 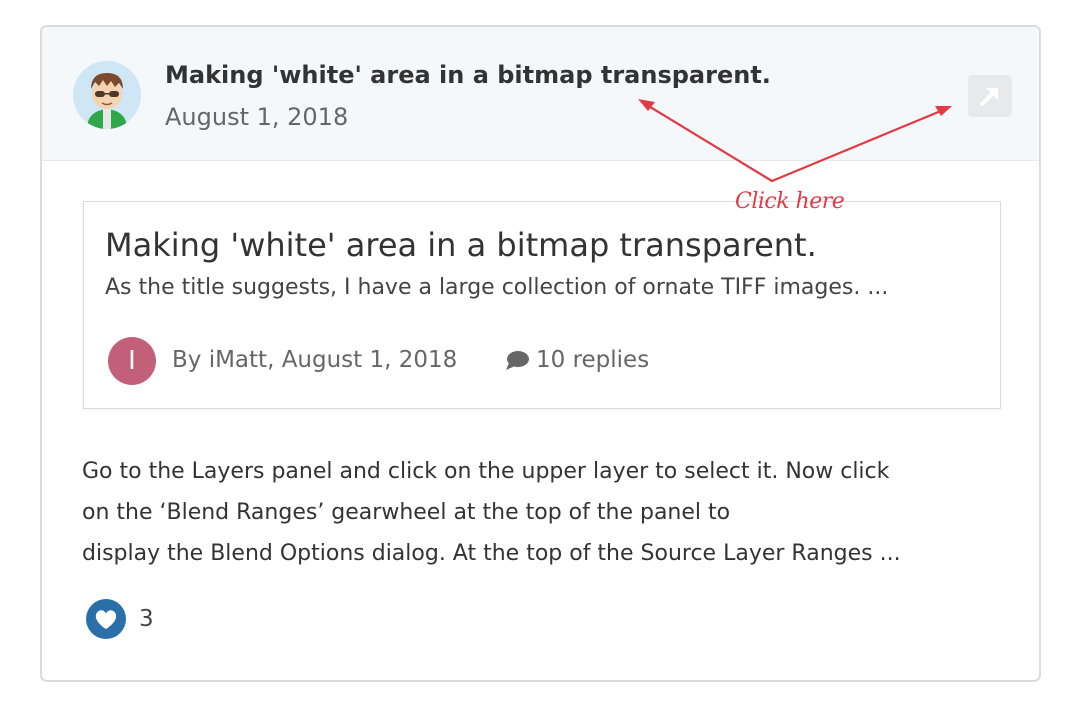 What do you see at coordinates (132, 361) in the screenshot?
I see `author-avatar: I` at bounding box center [132, 361].